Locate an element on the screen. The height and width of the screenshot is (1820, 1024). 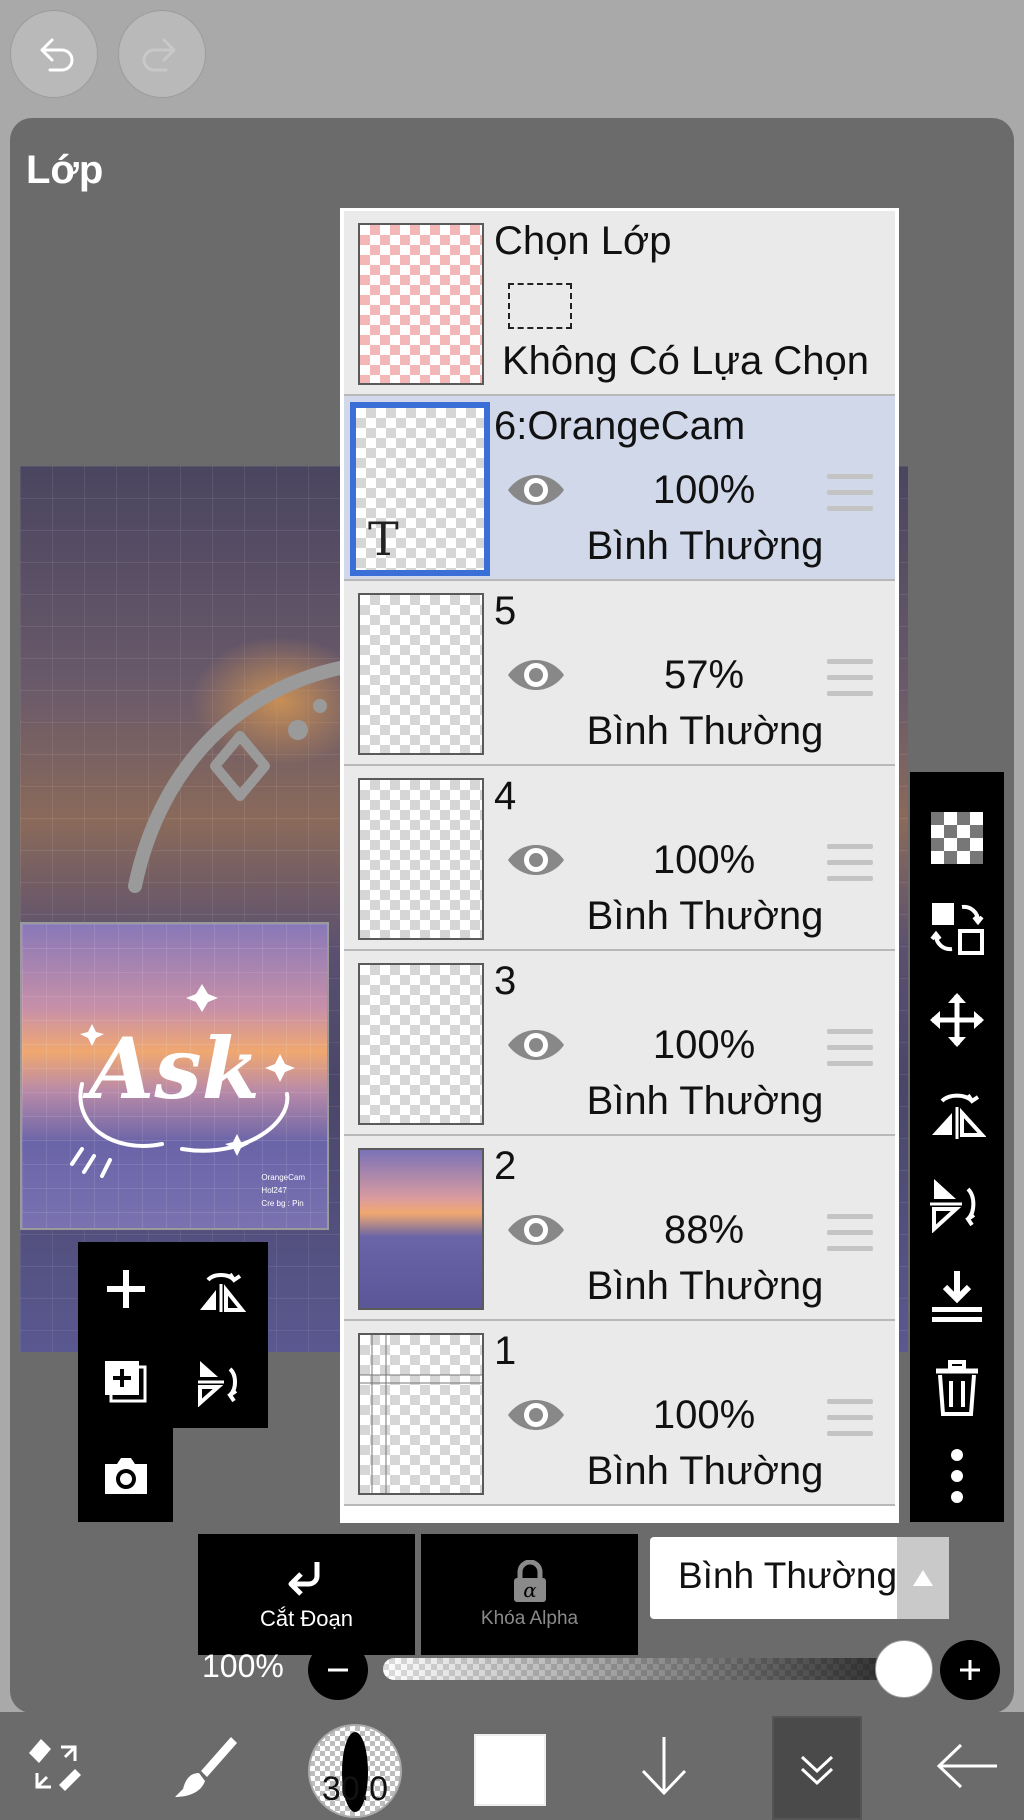
merge-down-icon is located at coordinates (957, 1296).